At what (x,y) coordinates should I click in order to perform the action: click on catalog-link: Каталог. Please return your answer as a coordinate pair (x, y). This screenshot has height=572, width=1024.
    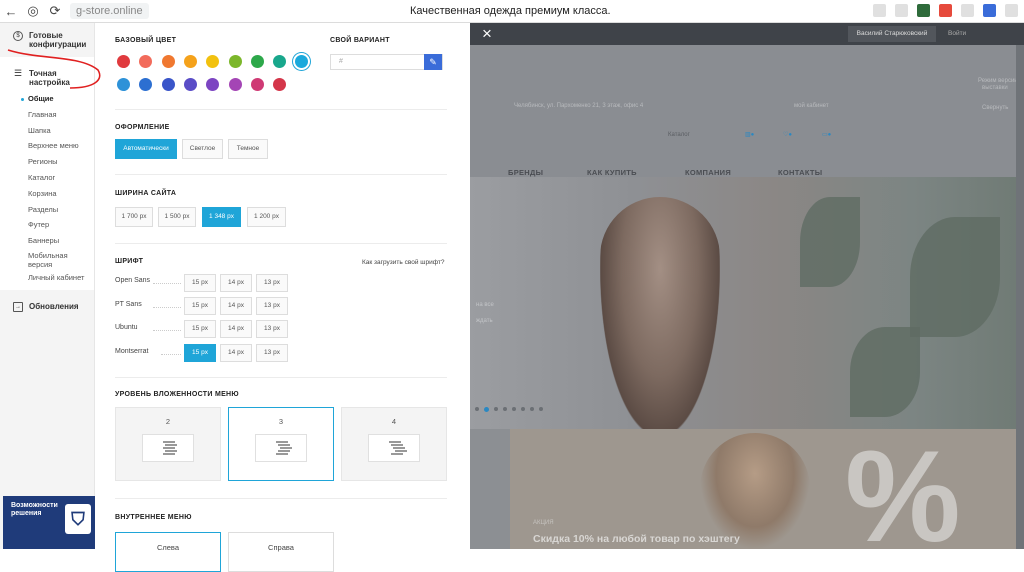
    Looking at the image, I should click on (679, 135).